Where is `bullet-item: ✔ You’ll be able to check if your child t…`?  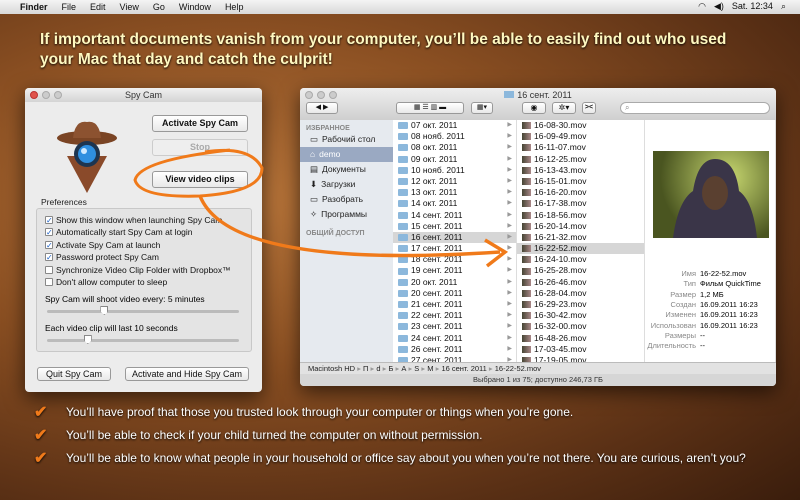 bullet-item: ✔ You’ll be able to check if your child t… is located at coordinates (404, 435).